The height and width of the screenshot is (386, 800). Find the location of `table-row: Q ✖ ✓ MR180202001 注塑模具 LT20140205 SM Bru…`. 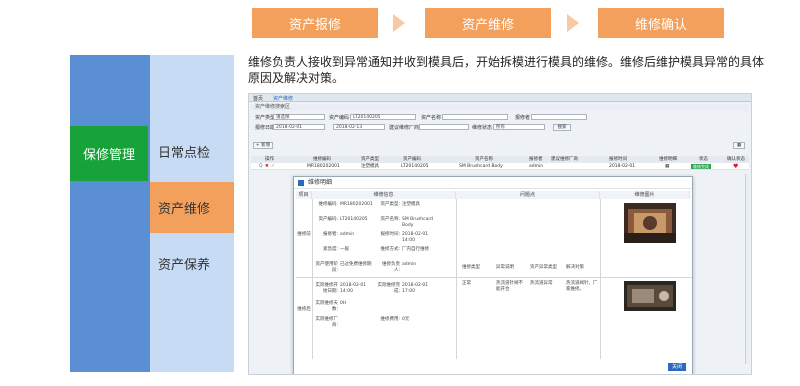

table-row: Q ✖ ✓ MR180202001 注塑模具 LT20140205 SM Bru… is located at coordinates (500, 166).